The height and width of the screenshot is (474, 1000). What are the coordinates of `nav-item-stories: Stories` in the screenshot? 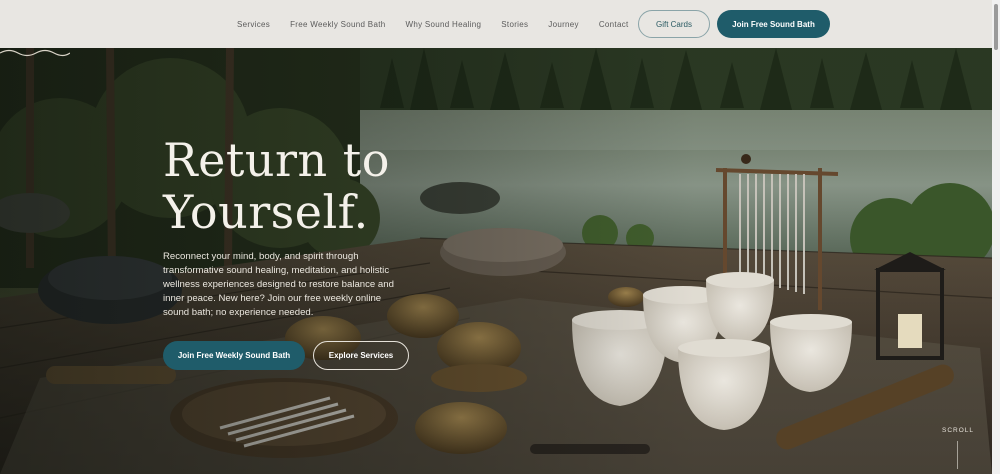 It's located at (514, 24).